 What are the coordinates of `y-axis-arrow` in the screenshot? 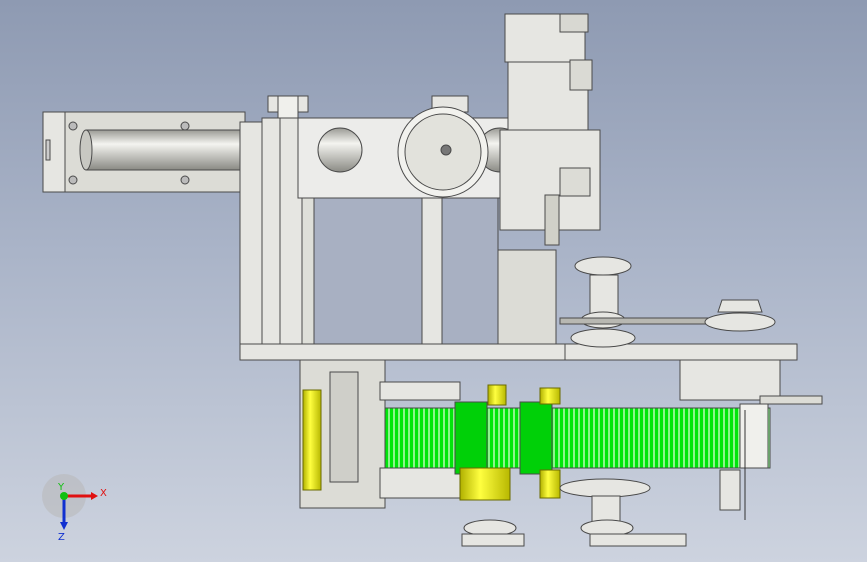 It's located at (64, 496).